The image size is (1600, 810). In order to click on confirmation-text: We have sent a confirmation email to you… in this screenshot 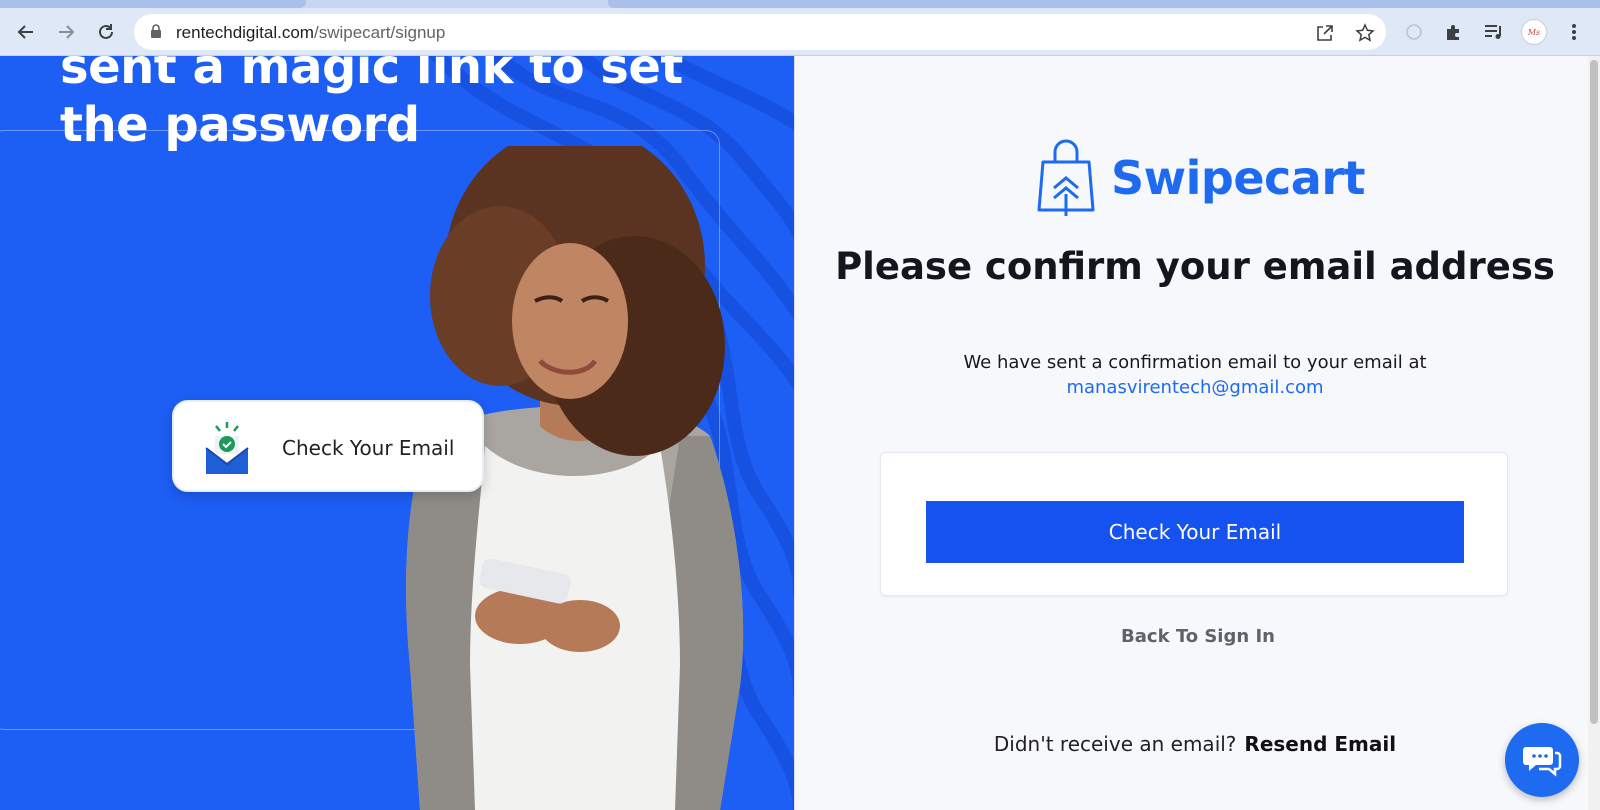, I will do `click(1195, 362)`.